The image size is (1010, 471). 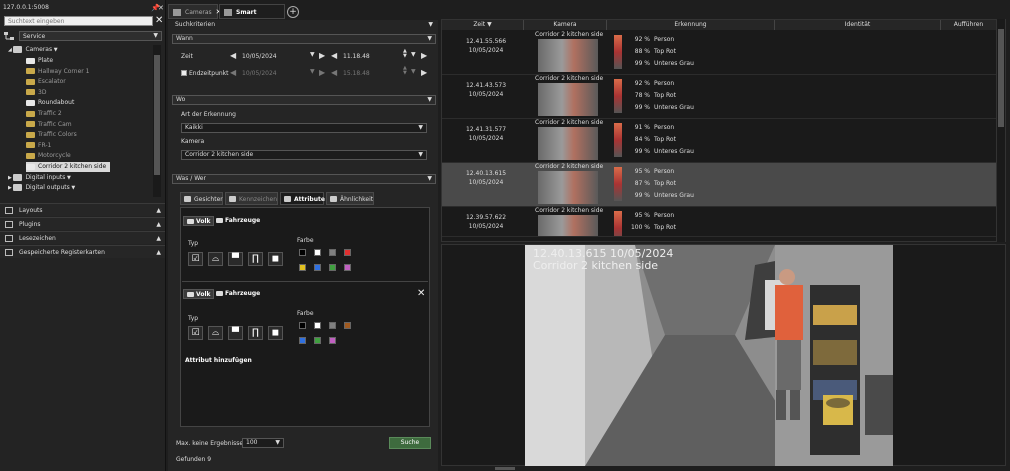 I want to click on tab-faces: Gesichter, so click(x=201, y=198).